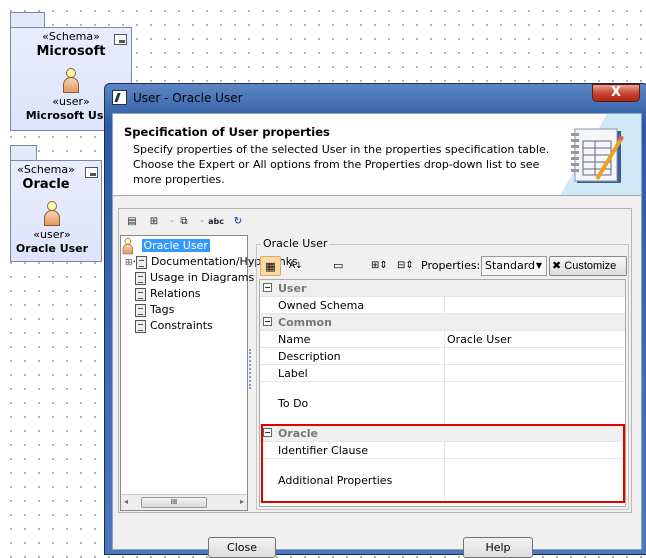 This screenshot has width=646, height=558. I want to click on close-button: Close, so click(242, 547).